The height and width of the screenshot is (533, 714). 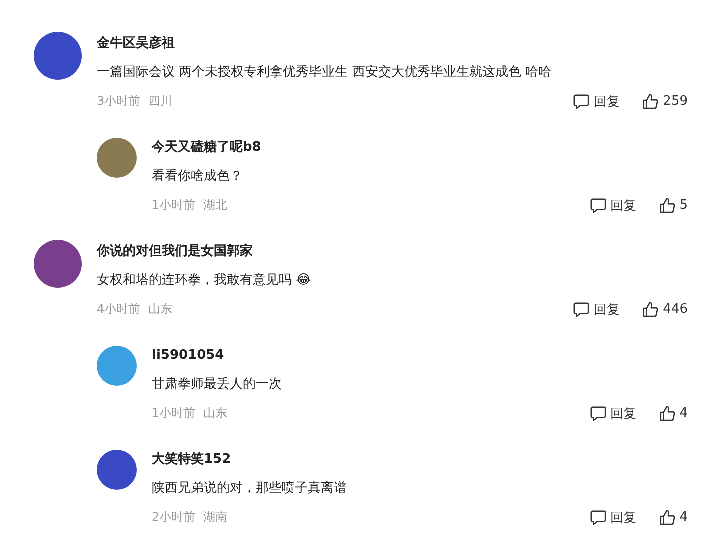 What do you see at coordinates (204, 281) in the screenshot?
I see `comment-text: 女权和塔的连环拳，我敢有意见吗 😂` at bounding box center [204, 281].